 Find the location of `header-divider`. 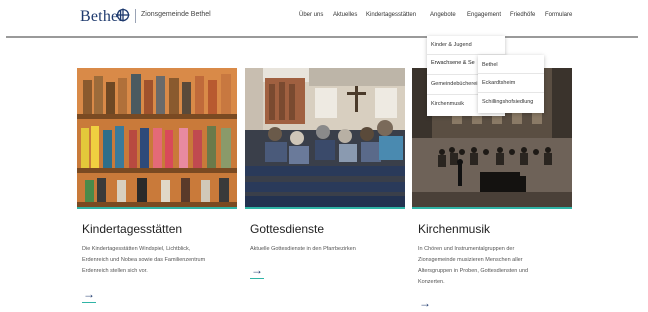

header-divider is located at coordinates (322, 37).